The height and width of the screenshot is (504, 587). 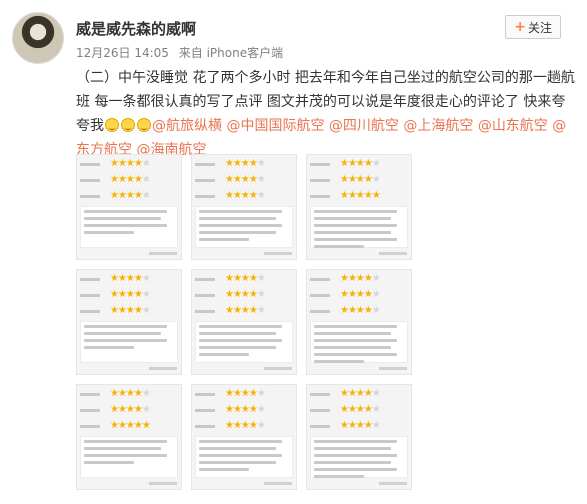 What do you see at coordinates (539, 27) in the screenshot?
I see `follow-label: 关注` at bounding box center [539, 27].